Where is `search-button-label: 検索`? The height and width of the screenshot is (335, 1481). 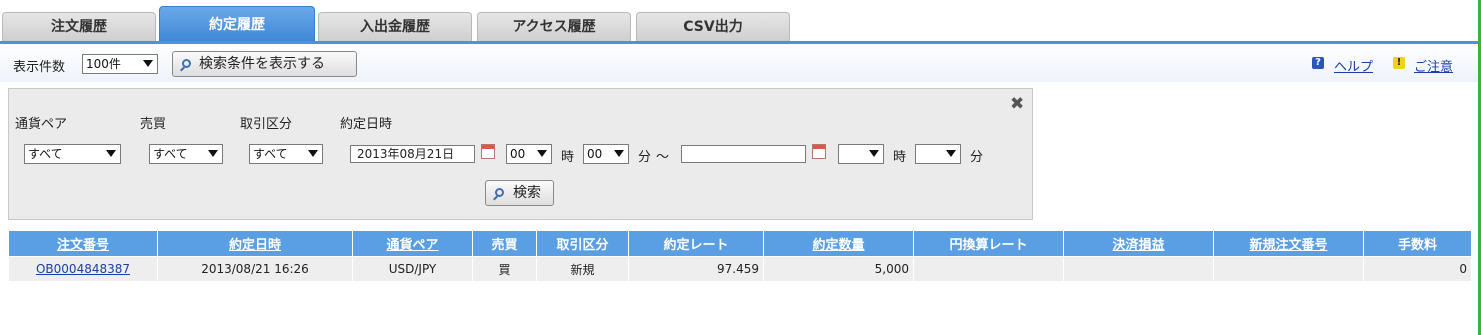 search-button-label: 検索 is located at coordinates (527, 193).